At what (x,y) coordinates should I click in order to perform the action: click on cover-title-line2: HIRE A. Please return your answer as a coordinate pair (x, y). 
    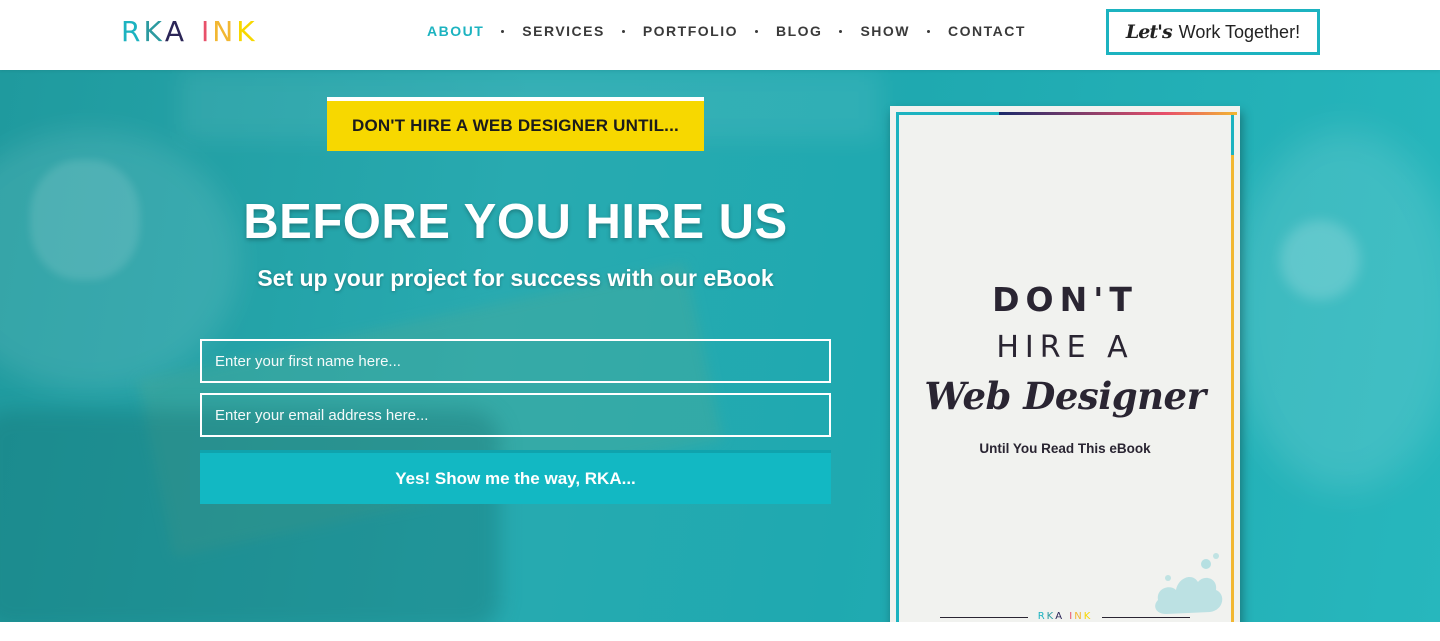
    Looking at the image, I should click on (1065, 347).